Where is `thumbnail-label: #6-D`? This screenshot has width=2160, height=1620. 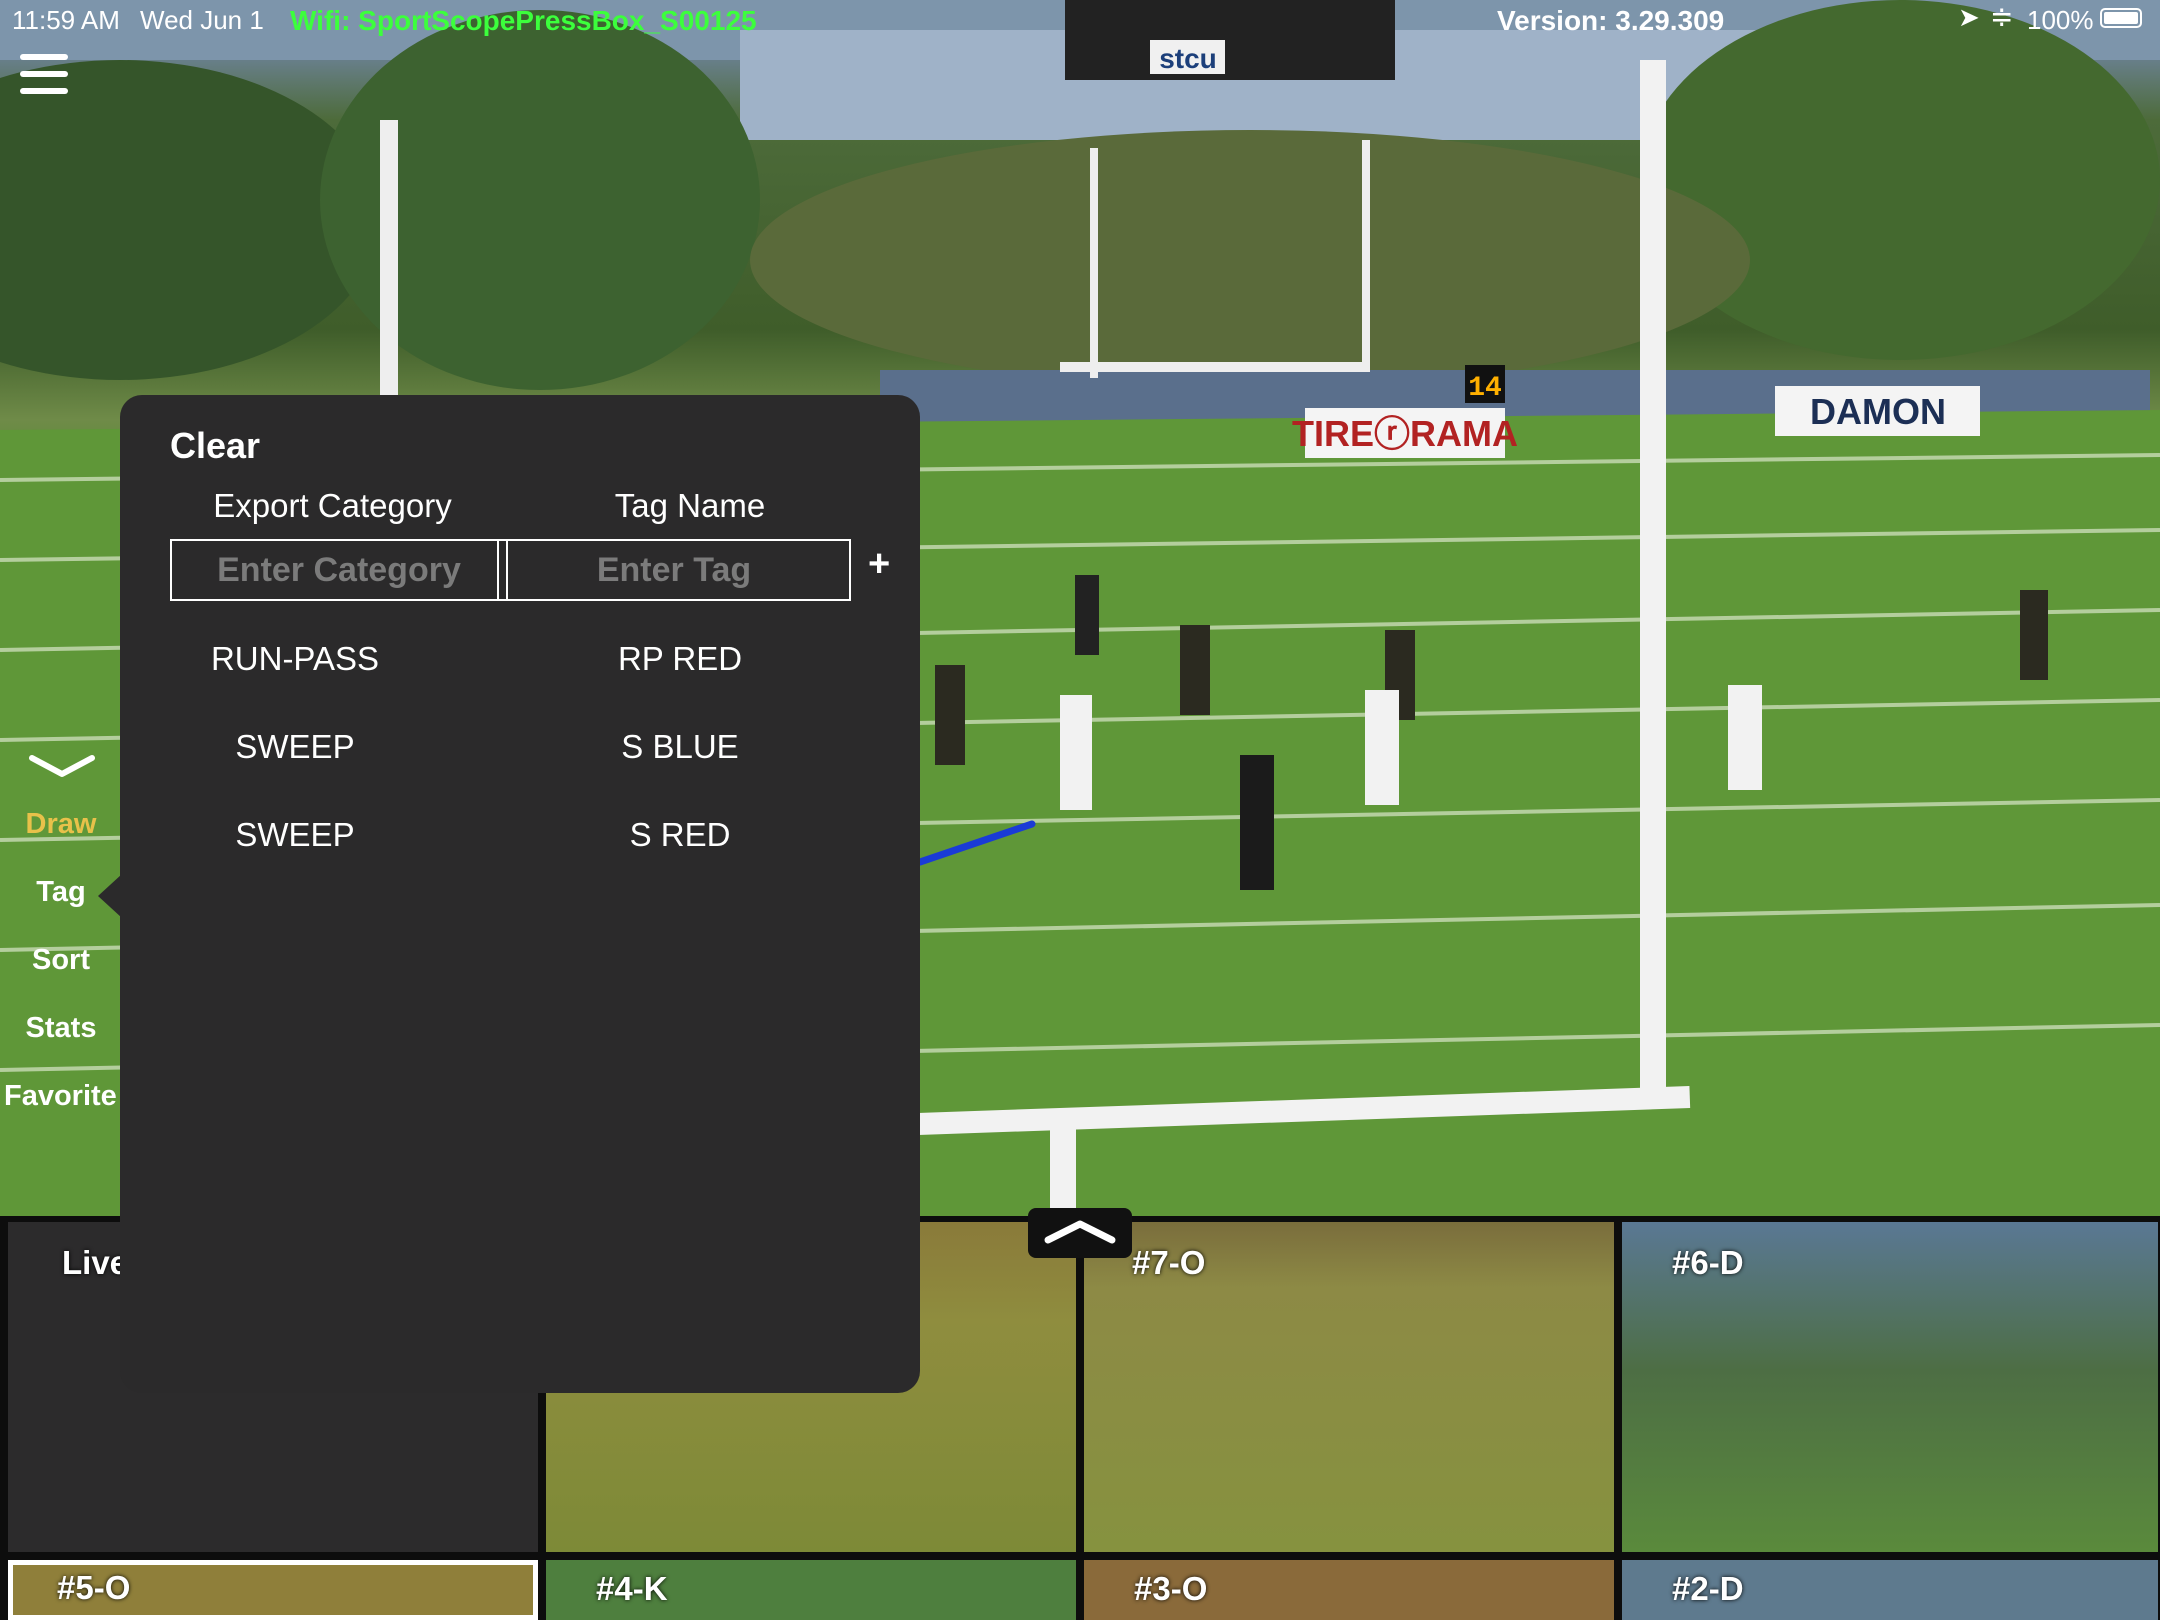 thumbnail-label: #6-D is located at coordinates (1708, 1262).